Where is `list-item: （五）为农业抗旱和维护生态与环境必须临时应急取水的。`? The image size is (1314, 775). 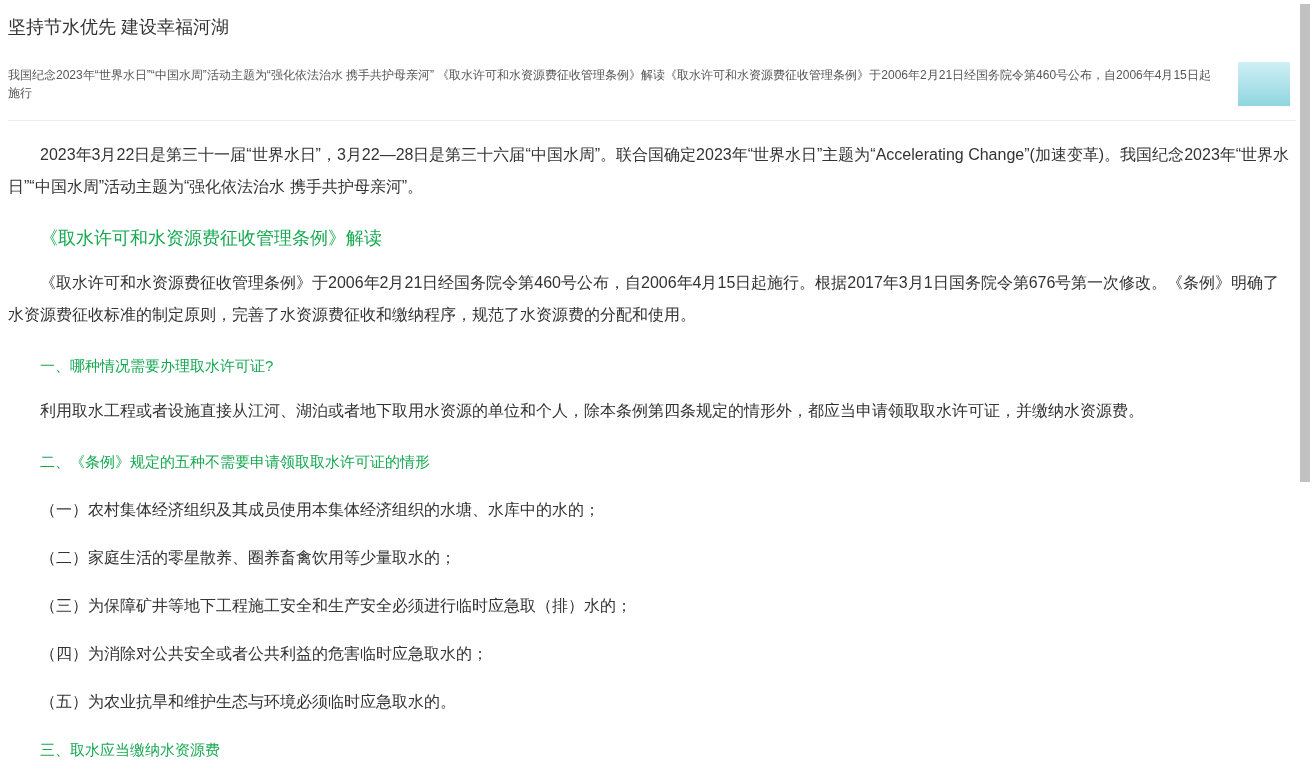
list-item: （五）为农业抗旱和维护生态与环境必须临时应急取水的。 is located at coordinates (248, 702).